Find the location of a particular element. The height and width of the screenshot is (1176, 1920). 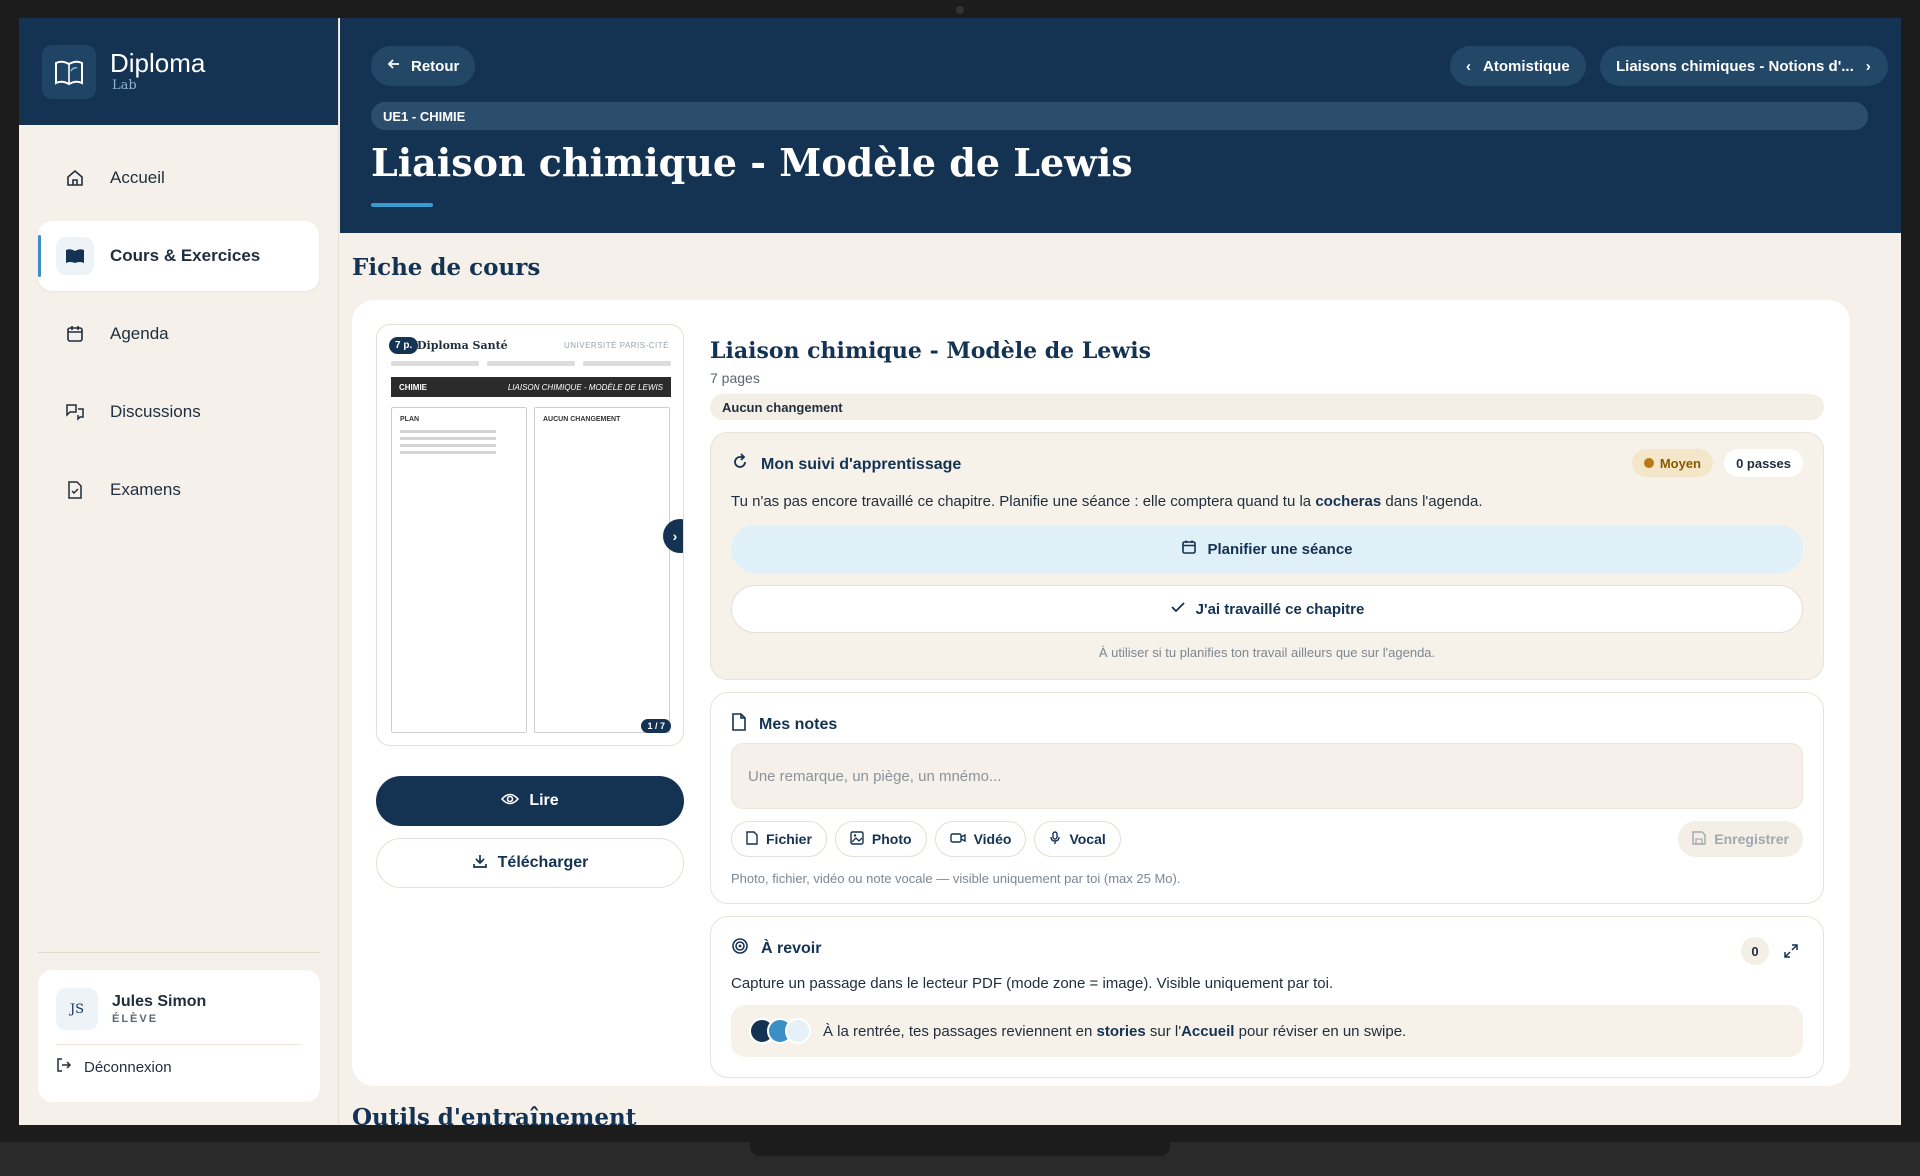

schedule-session-button: Planifier une séance is located at coordinates (1267, 549).